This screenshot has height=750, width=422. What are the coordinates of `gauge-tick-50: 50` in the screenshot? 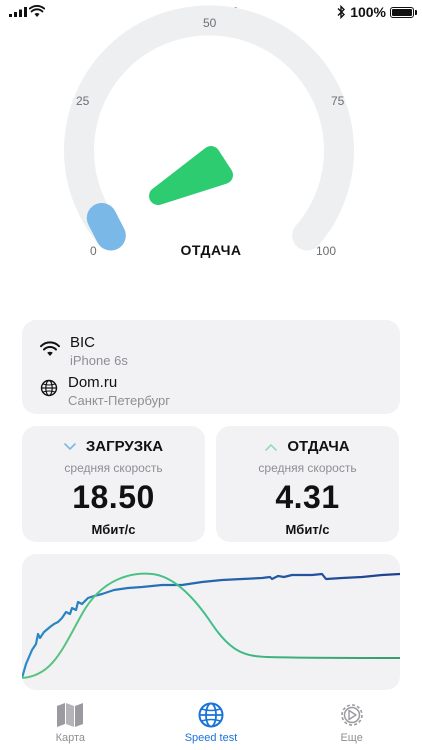 It's located at (210, 23).